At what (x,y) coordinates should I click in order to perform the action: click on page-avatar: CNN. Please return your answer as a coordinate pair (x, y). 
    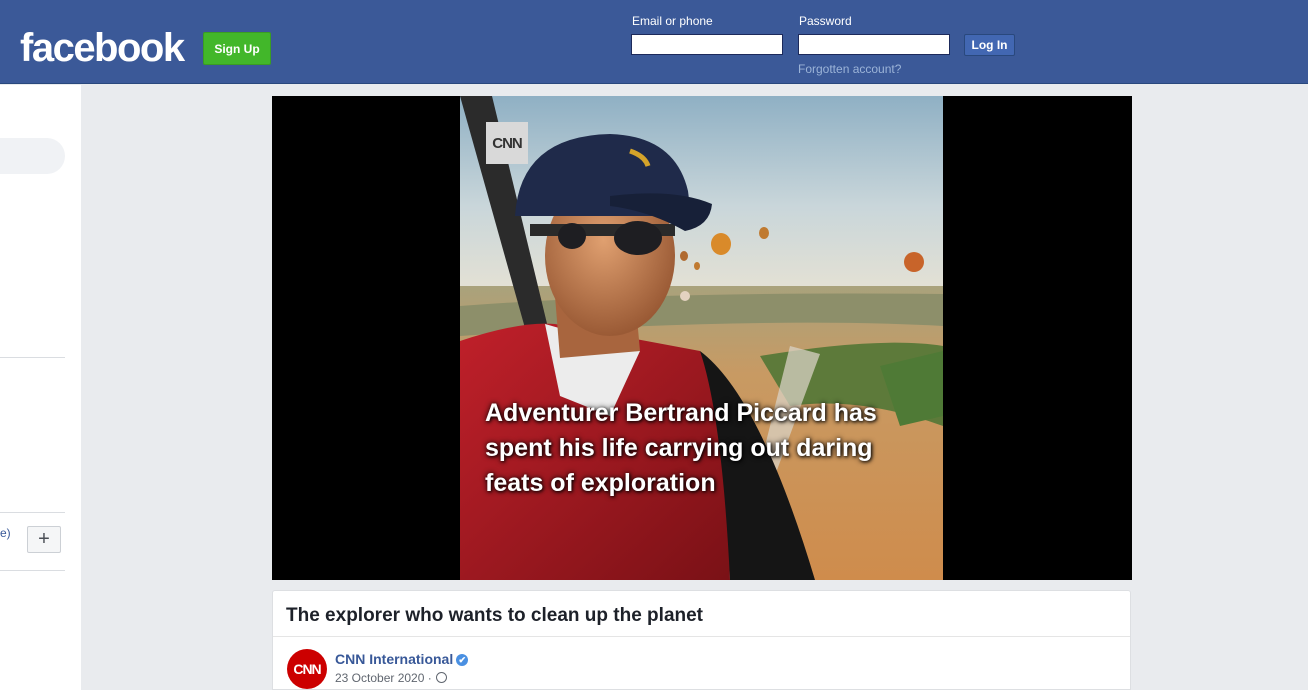
    Looking at the image, I should click on (307, 669).